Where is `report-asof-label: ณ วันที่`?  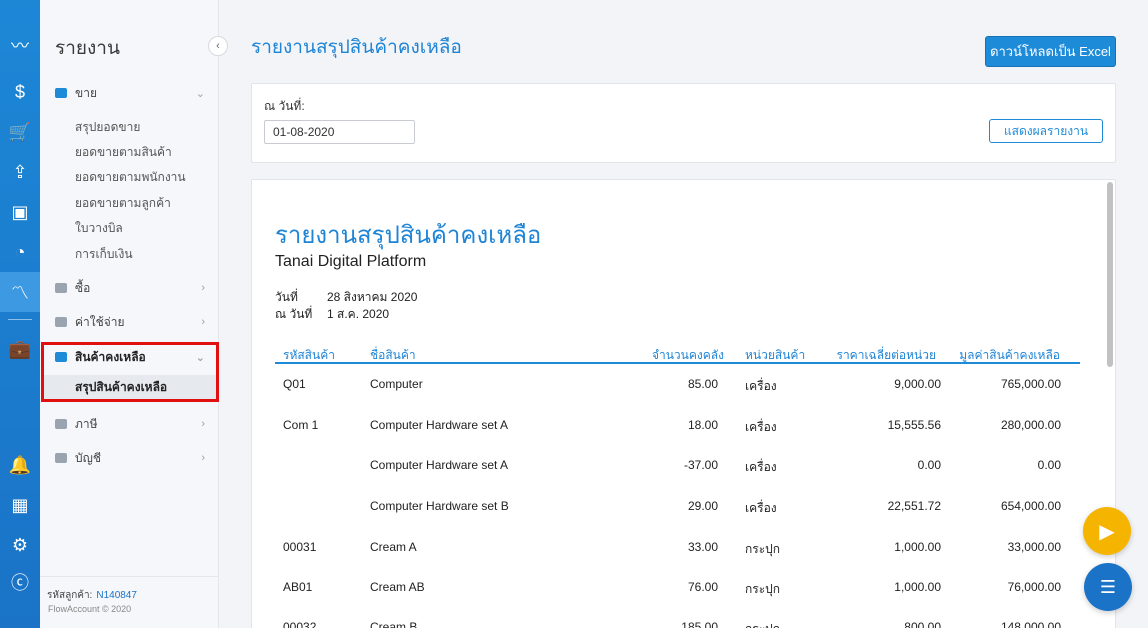 report-asof-label: ณ วันที่ is located at coordinates (294, 314).